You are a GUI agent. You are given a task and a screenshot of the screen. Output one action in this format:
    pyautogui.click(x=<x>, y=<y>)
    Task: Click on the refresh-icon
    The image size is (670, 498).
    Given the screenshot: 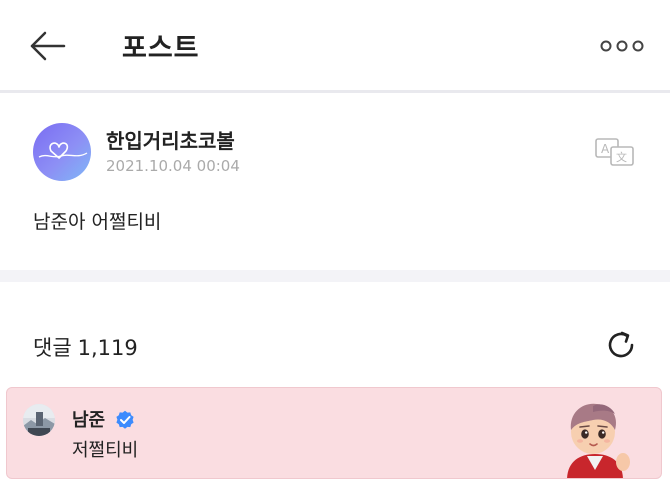 What is the action you would take?
    pyautogui.click(x=621, y=344)
    